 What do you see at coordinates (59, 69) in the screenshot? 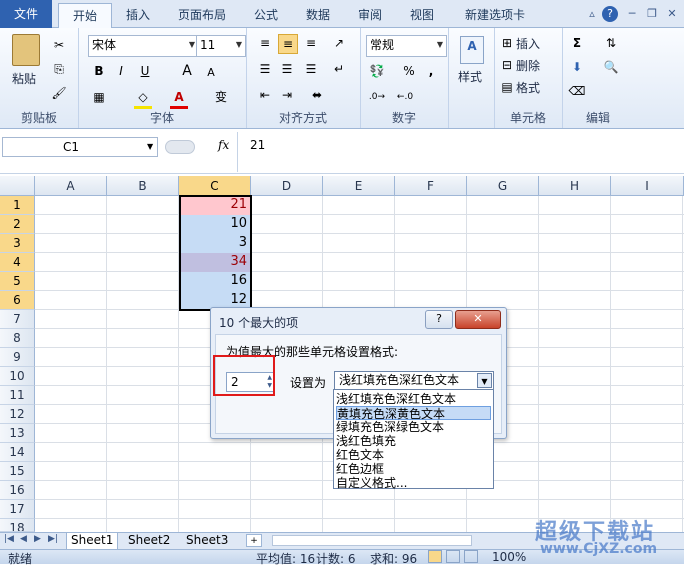
I see `copy-icon: ⎘` at bounding box center [59, 69].